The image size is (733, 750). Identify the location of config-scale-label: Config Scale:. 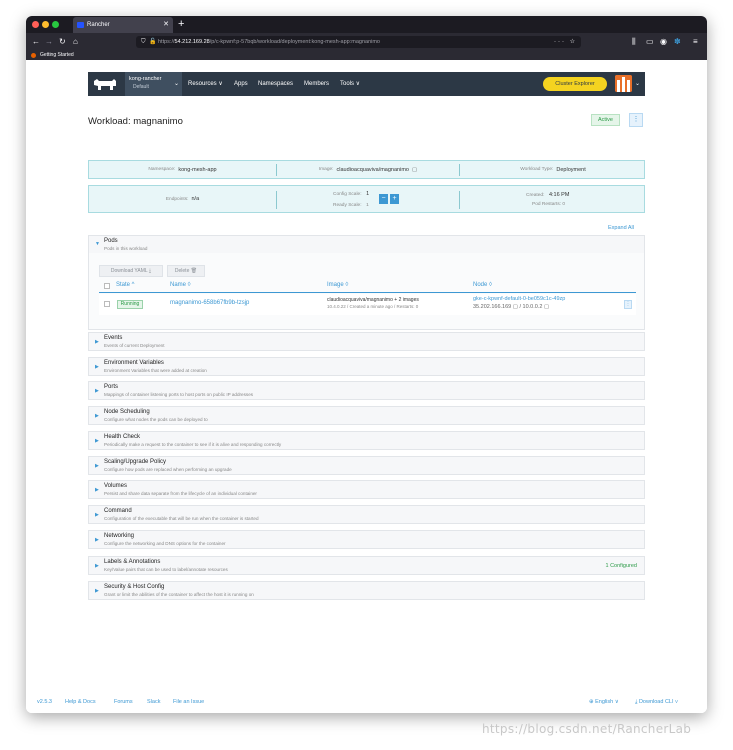
(347, 194).